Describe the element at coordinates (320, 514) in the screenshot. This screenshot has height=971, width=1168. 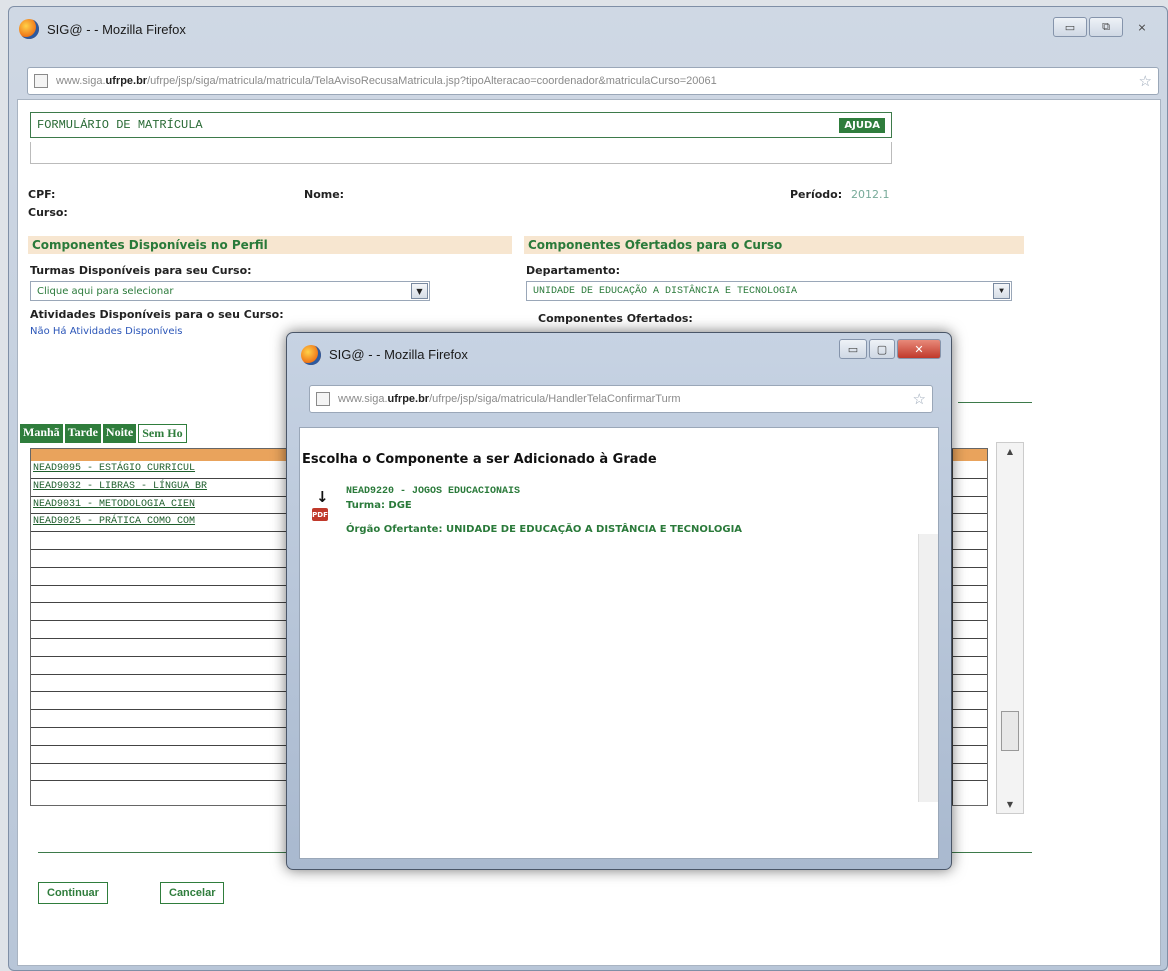
I see `pdf-icon: PDF` at that location.